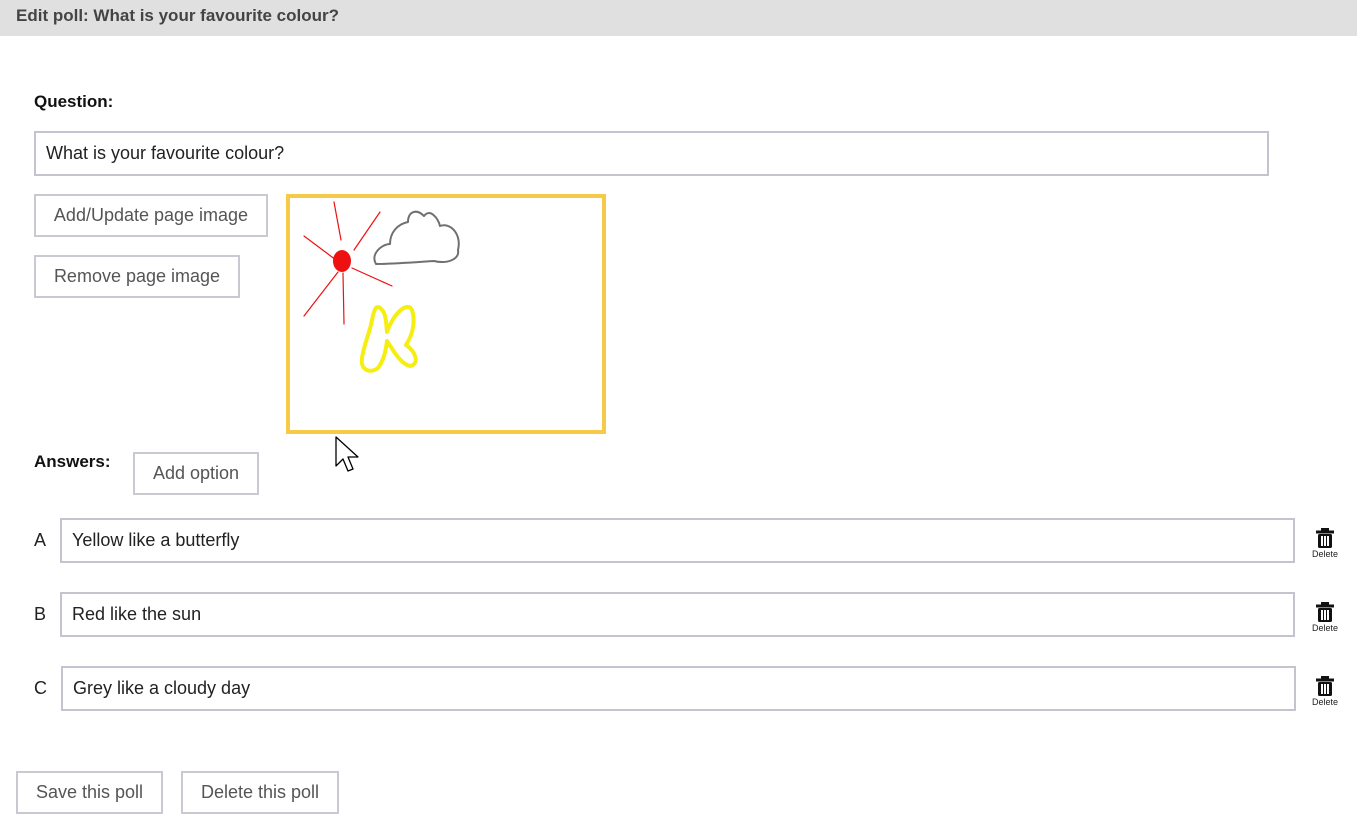  Describe the element at coordinates (40, 540) in the screenshot. I see `answer-letter: A` at that location.